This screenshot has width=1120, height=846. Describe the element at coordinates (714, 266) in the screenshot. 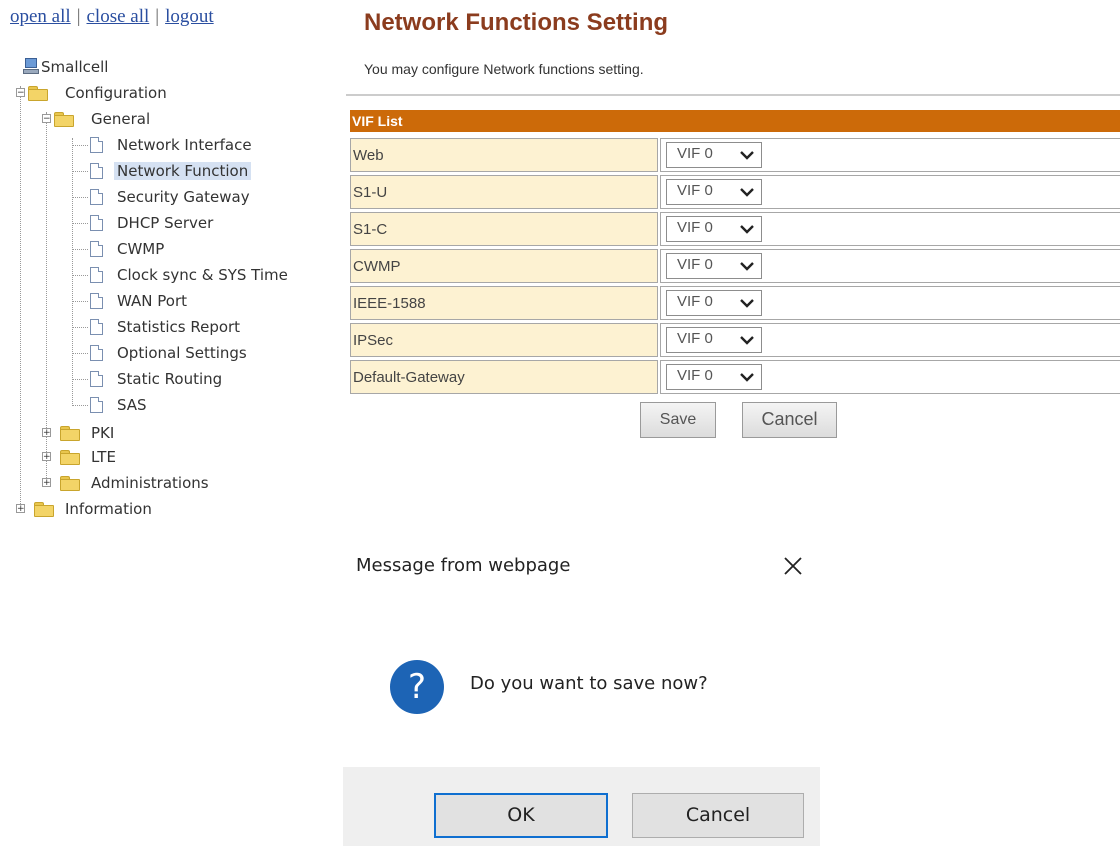

I see `vif-select-cwmp: VIF 0` at that location.